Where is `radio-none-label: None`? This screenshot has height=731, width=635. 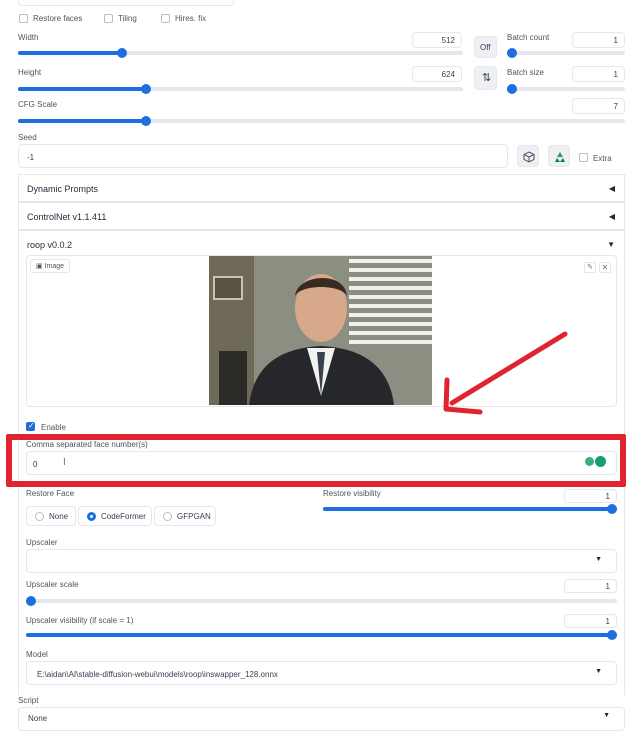
radio-none-label: None is located at coordinates (59, 516).